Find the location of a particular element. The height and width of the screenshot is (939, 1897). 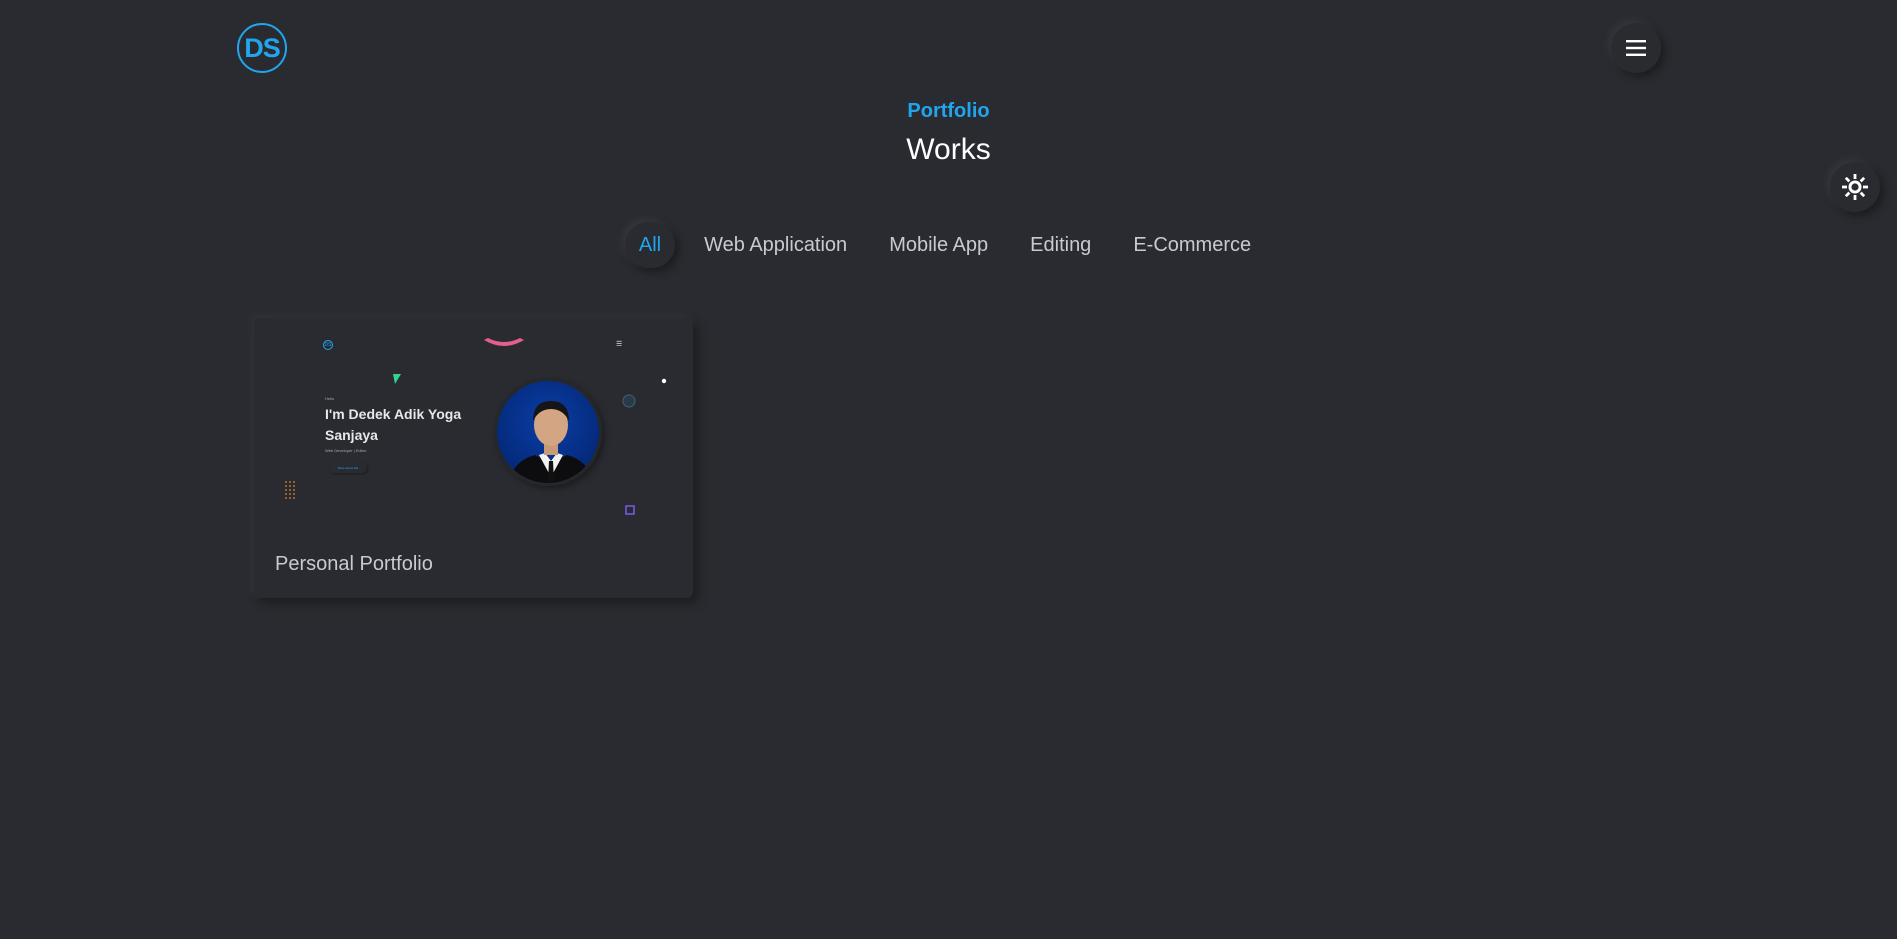

profile-photo is located at coordinates (548, 432).